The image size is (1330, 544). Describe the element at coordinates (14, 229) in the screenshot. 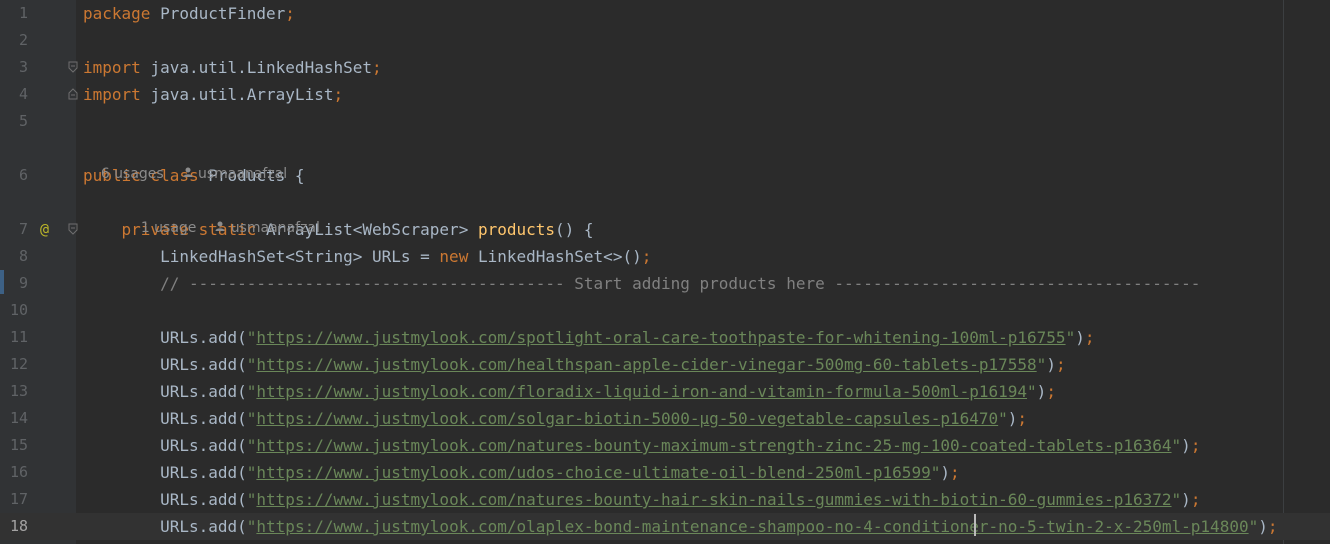

I see `line-number: 7` at that location.